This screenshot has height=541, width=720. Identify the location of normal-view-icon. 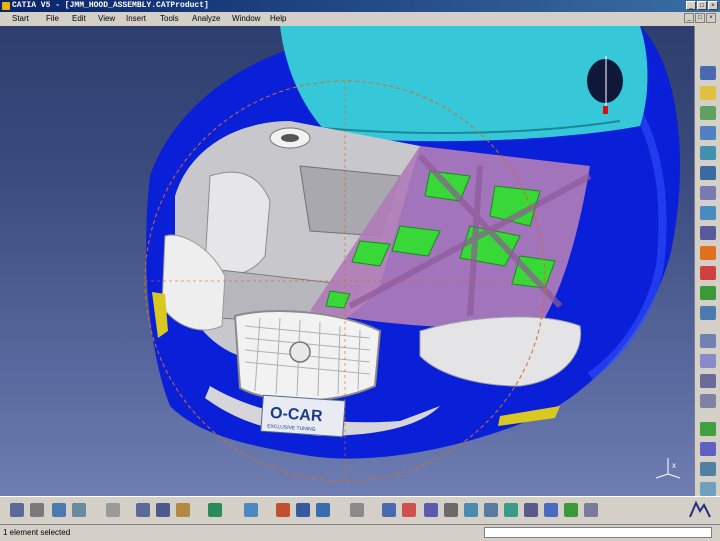
(409, 510).